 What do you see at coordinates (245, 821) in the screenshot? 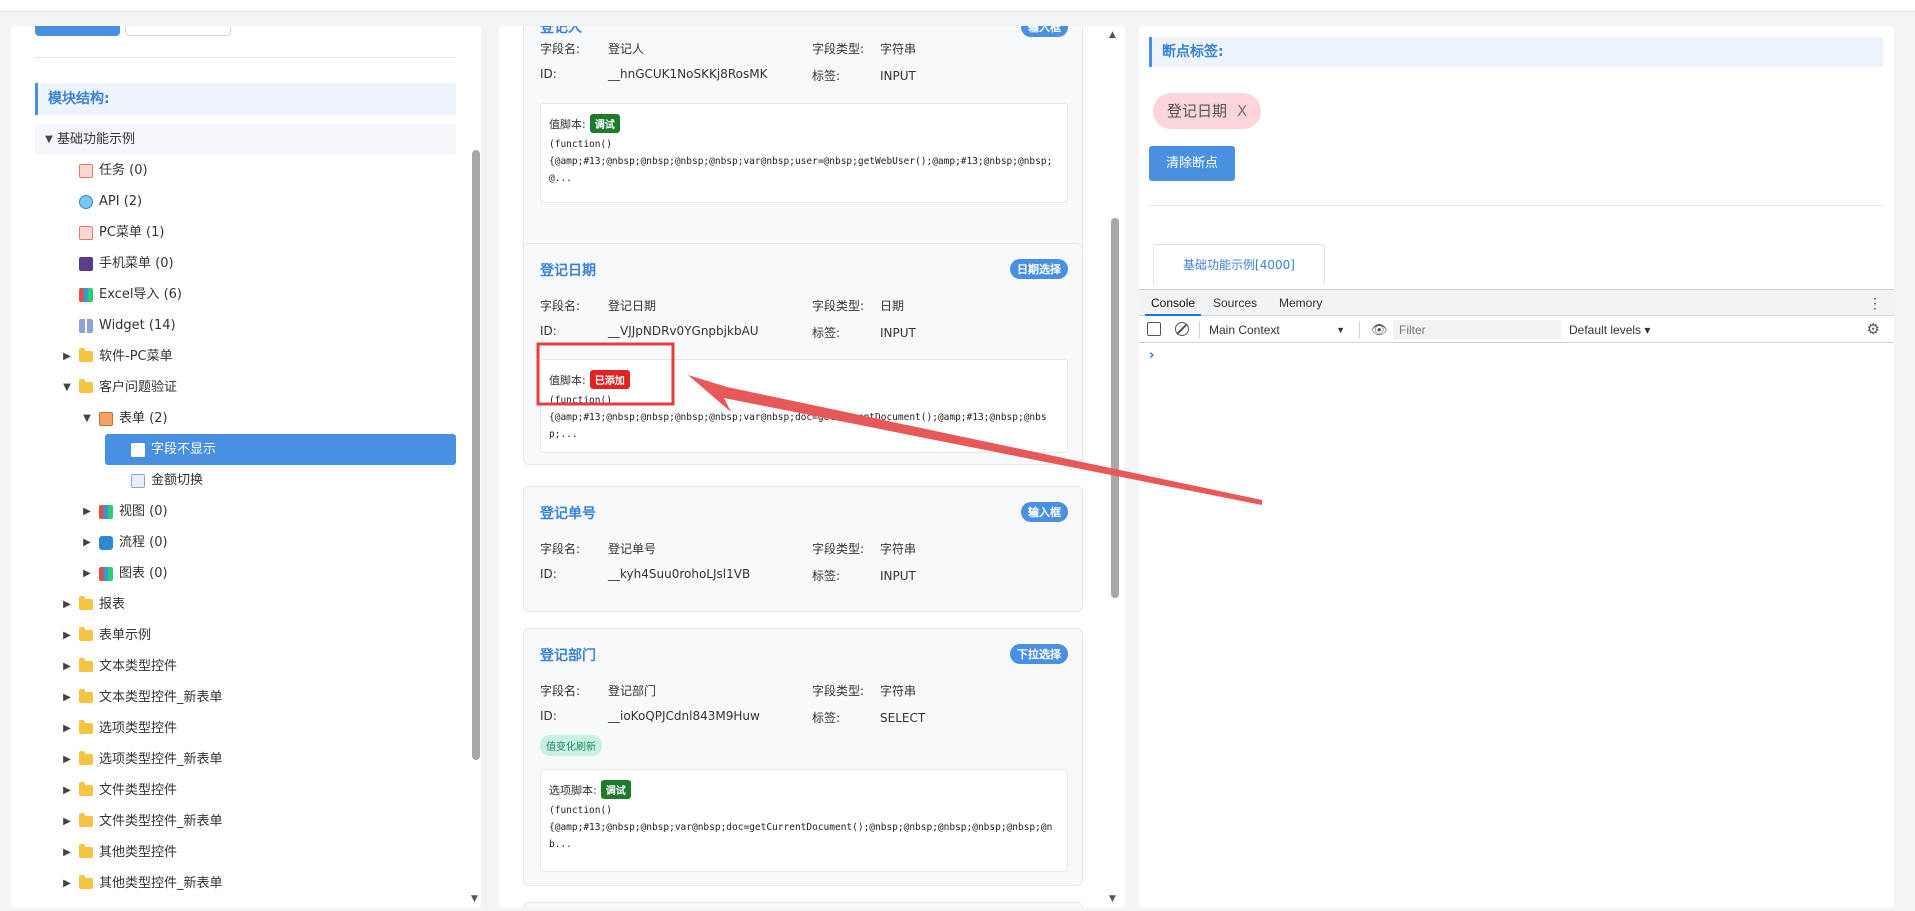
I see `tree-node: ▶ 文件类型控件_新表单` at bounding box center [245, 821].